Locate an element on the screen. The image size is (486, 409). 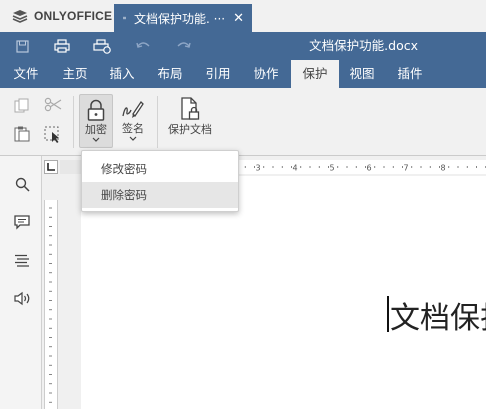
change-password-item: 修改密码 is located at coordinates (160, 169).